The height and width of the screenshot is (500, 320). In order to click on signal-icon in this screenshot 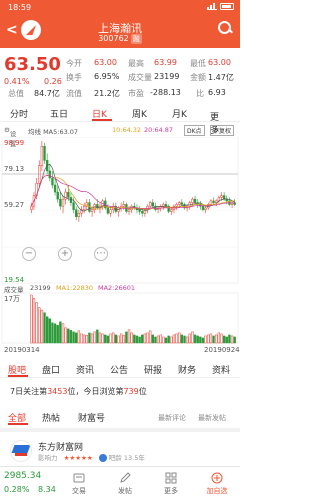, I will do `click(212, 6)`.